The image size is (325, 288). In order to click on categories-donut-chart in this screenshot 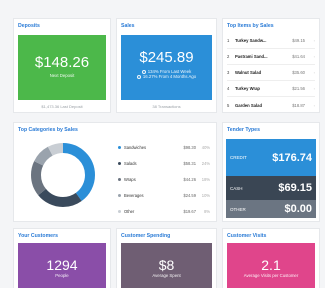, I will do `click(63, 175)`.